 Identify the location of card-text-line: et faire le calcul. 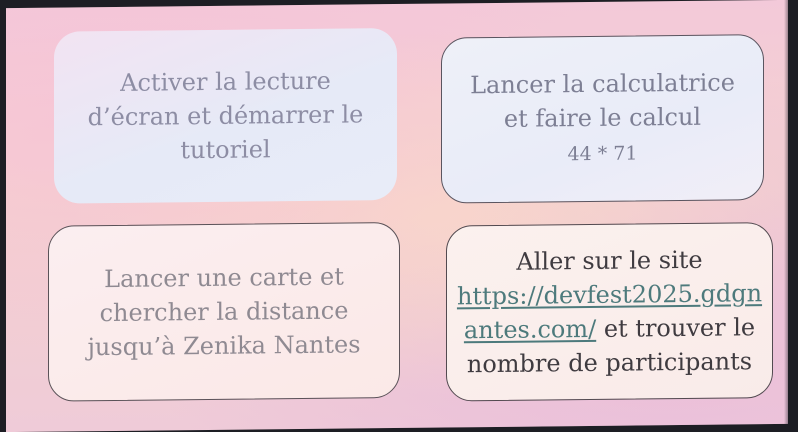
(602, 117).